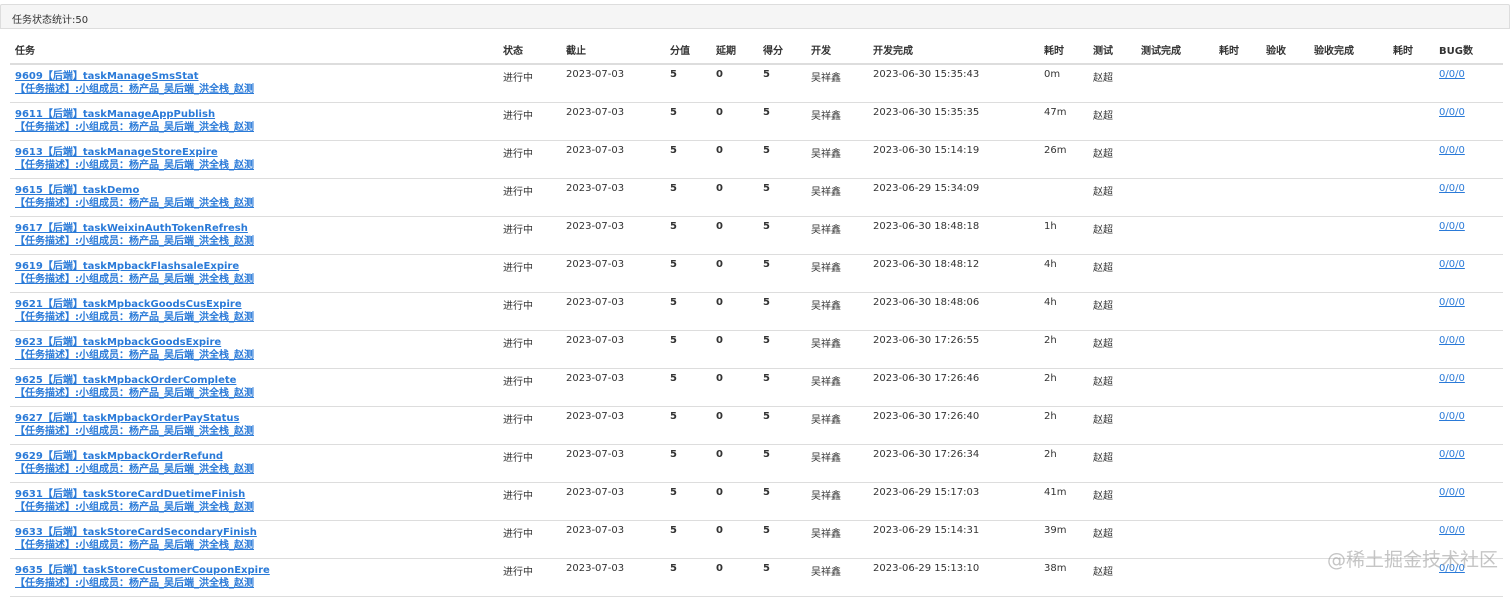 Image resolution: width=1512 pixels, height=597 pixels. I want to click on task-title-link: 9619【后端】taskMpbackFlashsaleExpire, so click(256, 264).